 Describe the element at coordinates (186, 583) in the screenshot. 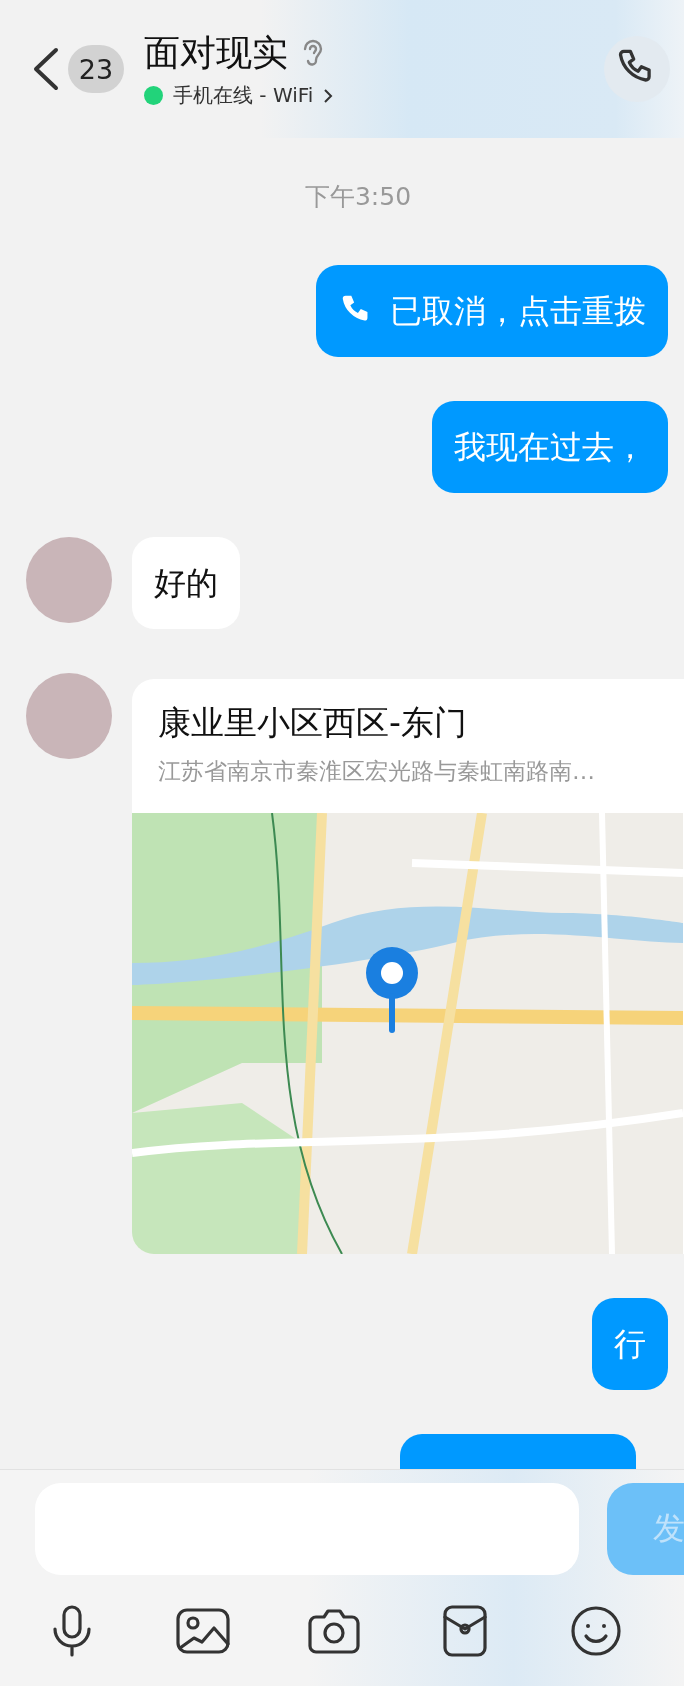

I see `message-bubble: 好的` at that location.